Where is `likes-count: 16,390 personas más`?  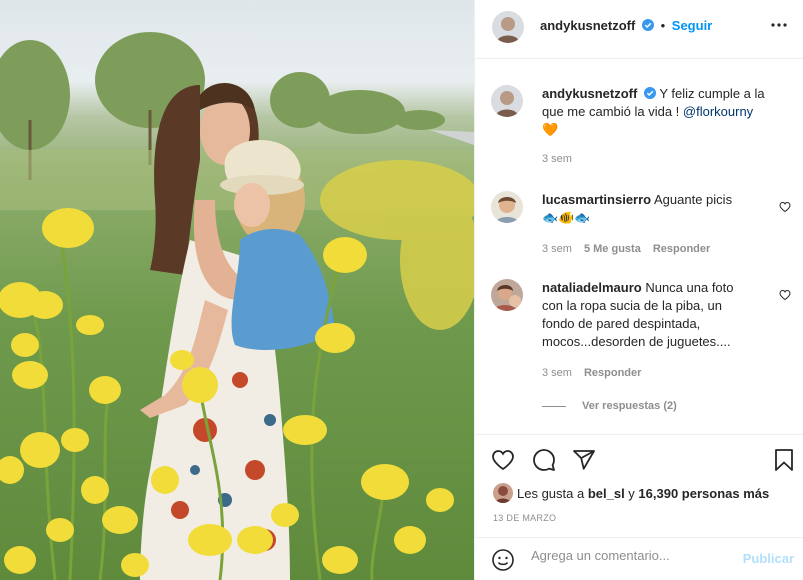 likes-count: 16,390 personas más is located at coordinates (703, 493).